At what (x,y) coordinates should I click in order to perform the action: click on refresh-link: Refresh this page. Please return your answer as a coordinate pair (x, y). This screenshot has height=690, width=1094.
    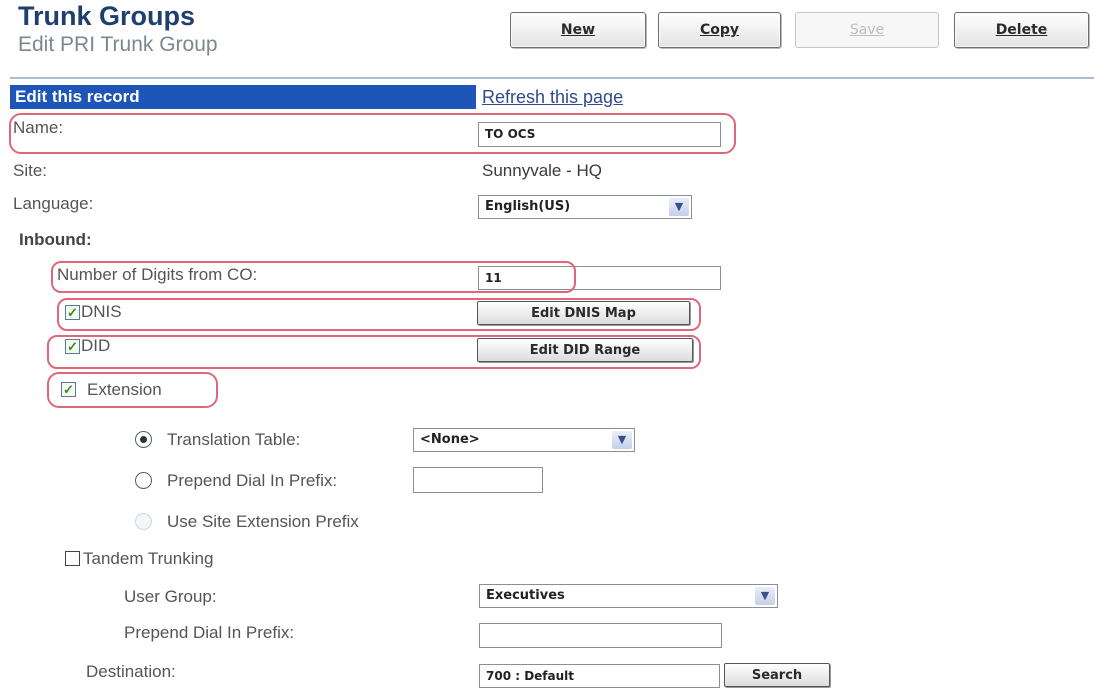
    Looking at the image, I should click on (552, 97).